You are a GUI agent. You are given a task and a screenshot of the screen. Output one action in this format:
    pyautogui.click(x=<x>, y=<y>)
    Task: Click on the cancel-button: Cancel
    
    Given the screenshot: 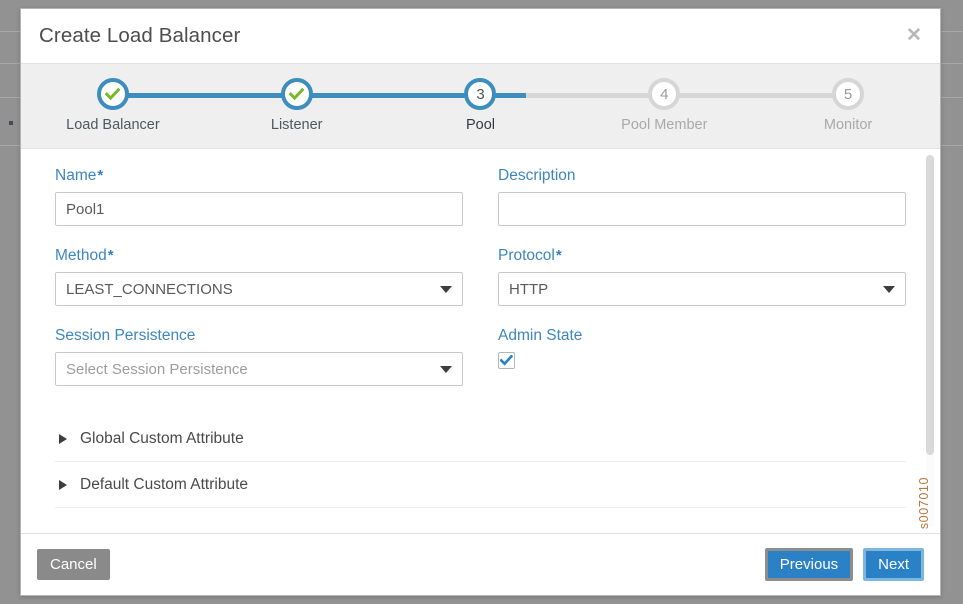 What is the action you would take?
    pyautogui.click(x=73, y=564)
    